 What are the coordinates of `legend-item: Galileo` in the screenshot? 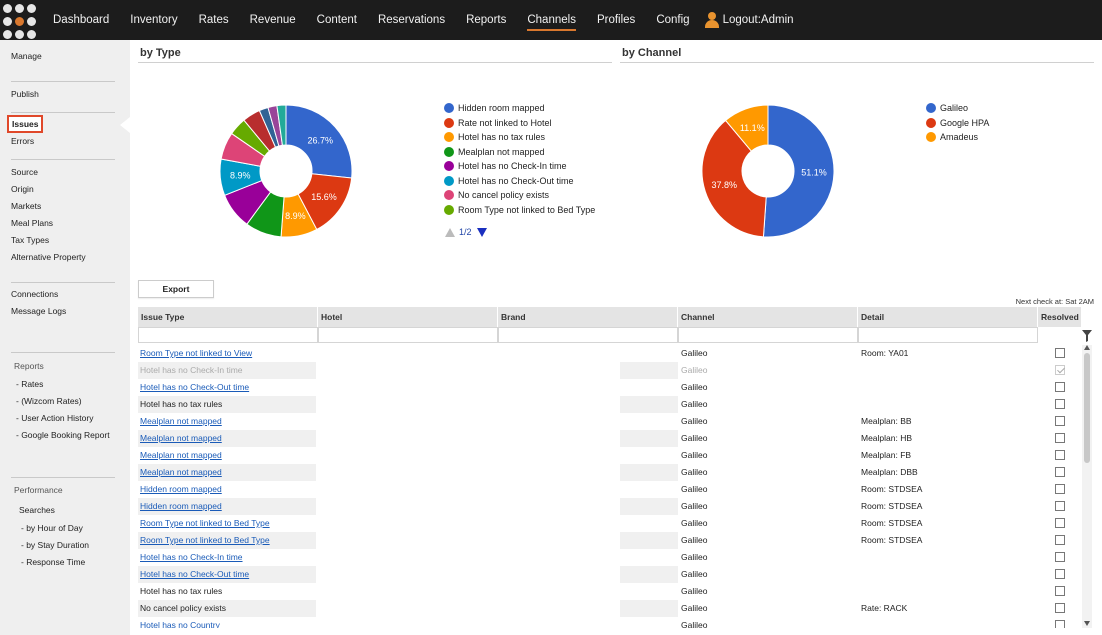 It's located at (947, 108).